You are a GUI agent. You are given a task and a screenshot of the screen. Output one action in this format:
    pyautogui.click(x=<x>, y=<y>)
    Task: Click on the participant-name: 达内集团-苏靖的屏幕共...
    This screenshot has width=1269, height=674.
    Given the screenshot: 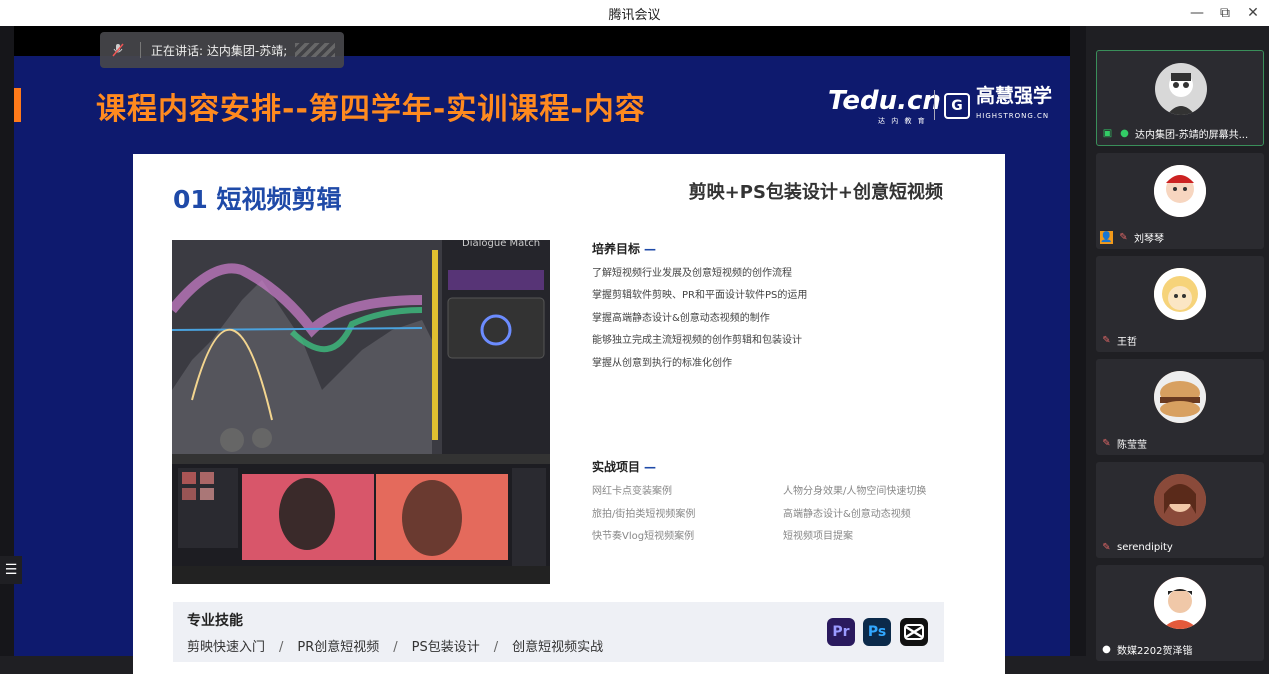 What is the action you would take?
    pyautogui.click(x=1192, y=135)
    